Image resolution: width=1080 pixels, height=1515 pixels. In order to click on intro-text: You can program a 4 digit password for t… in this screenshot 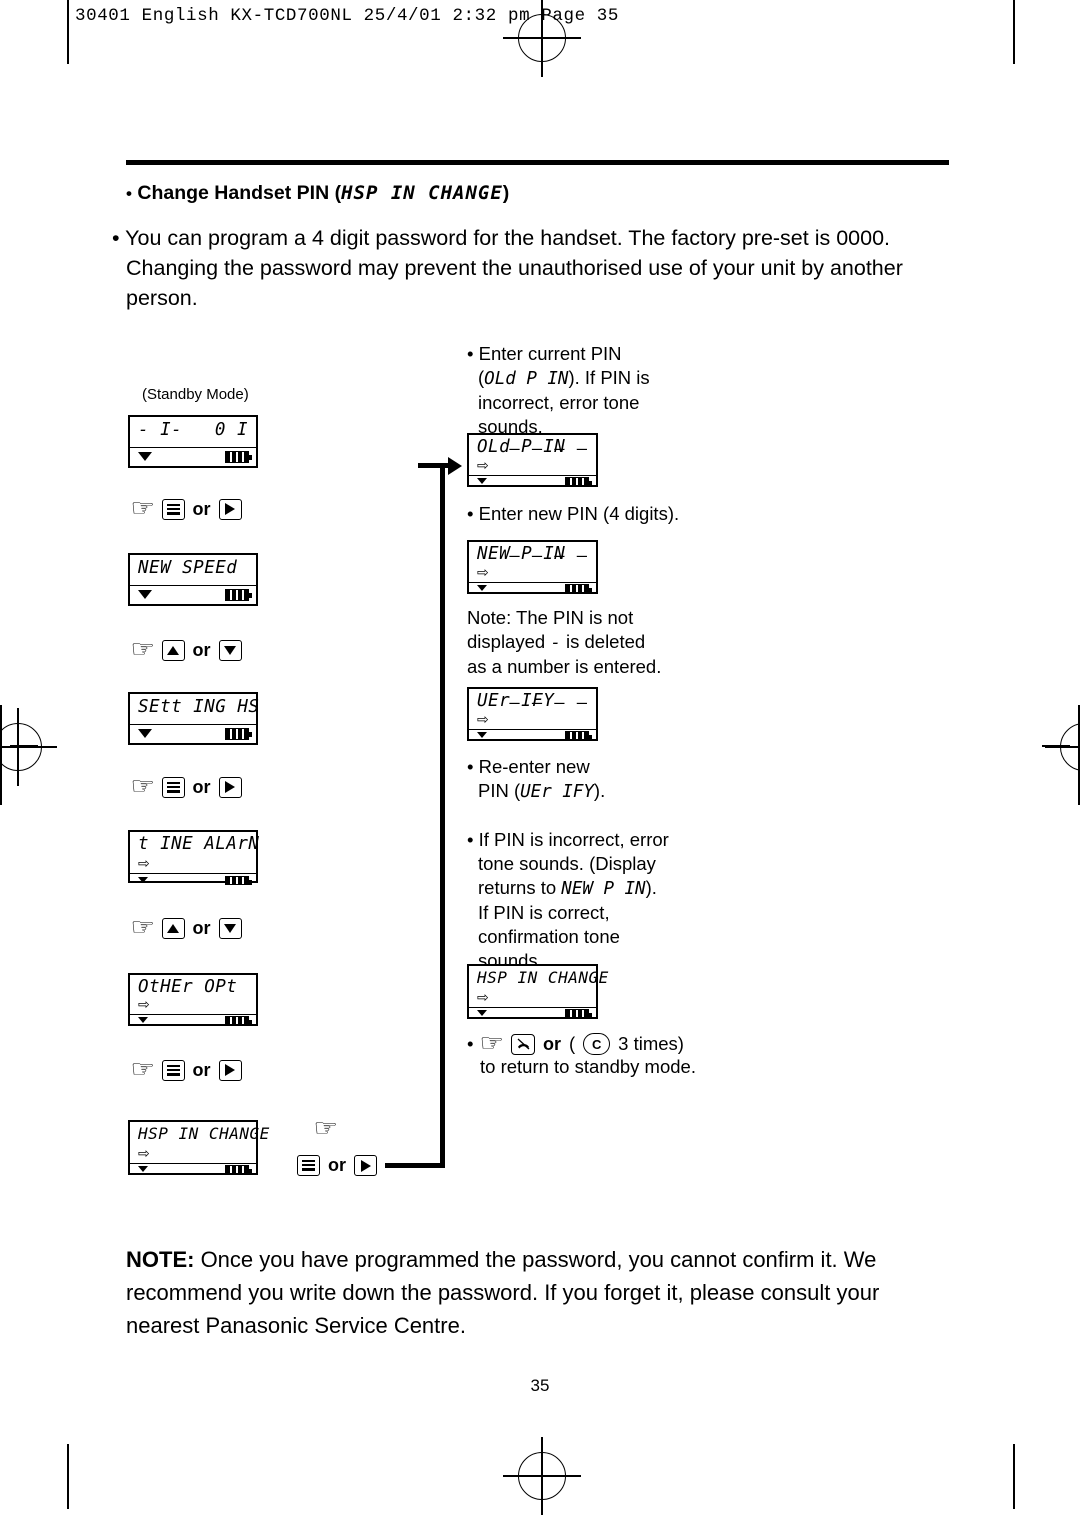, I will do `click(514, 268)`.